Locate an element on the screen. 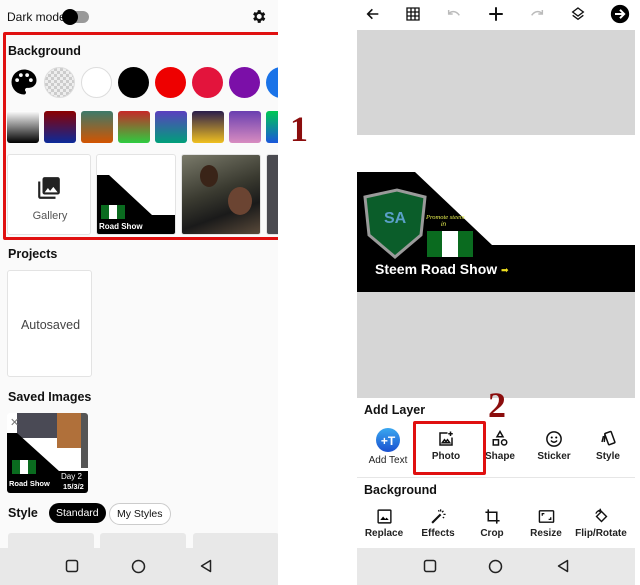 The width and height of the screenshot is (640, 585). background-tools-title: Background is located at coordinates (400, 490).